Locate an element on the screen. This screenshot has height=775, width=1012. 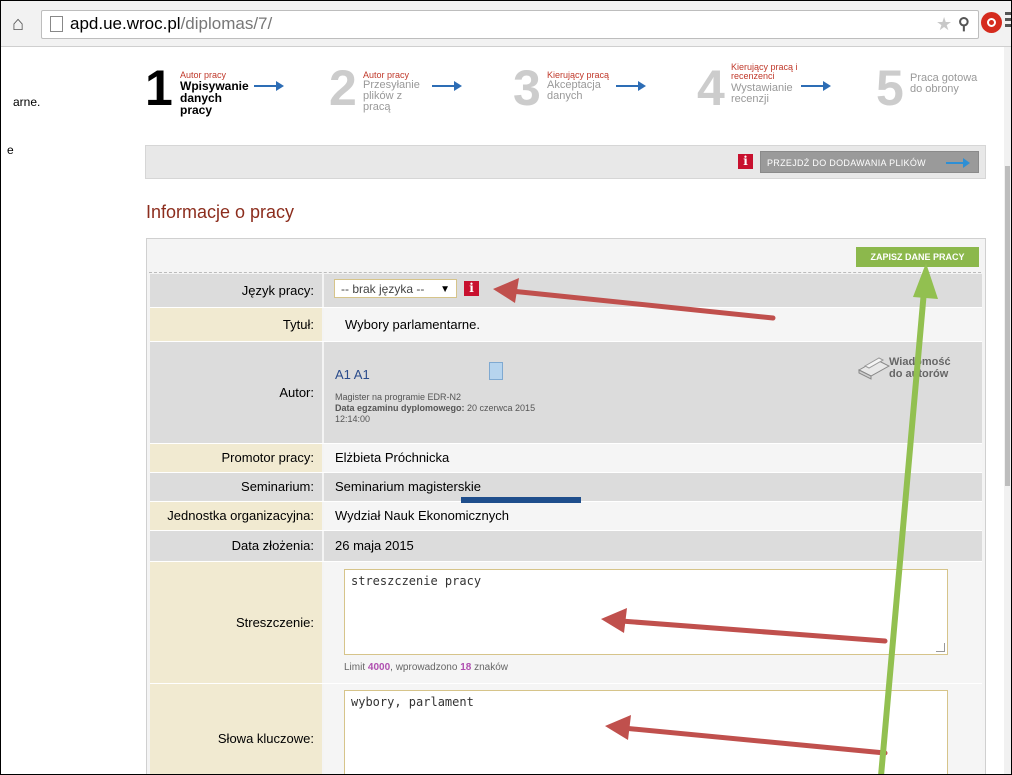
language-label: Język pracy: is located at coordinates (236, 290).